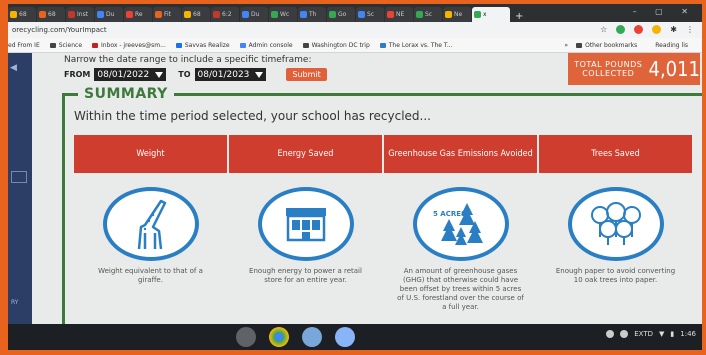 Image resolution: width=706 pixels, height=355 pixels. I want to click on bookmarks-overflow: », so click(566, 45).